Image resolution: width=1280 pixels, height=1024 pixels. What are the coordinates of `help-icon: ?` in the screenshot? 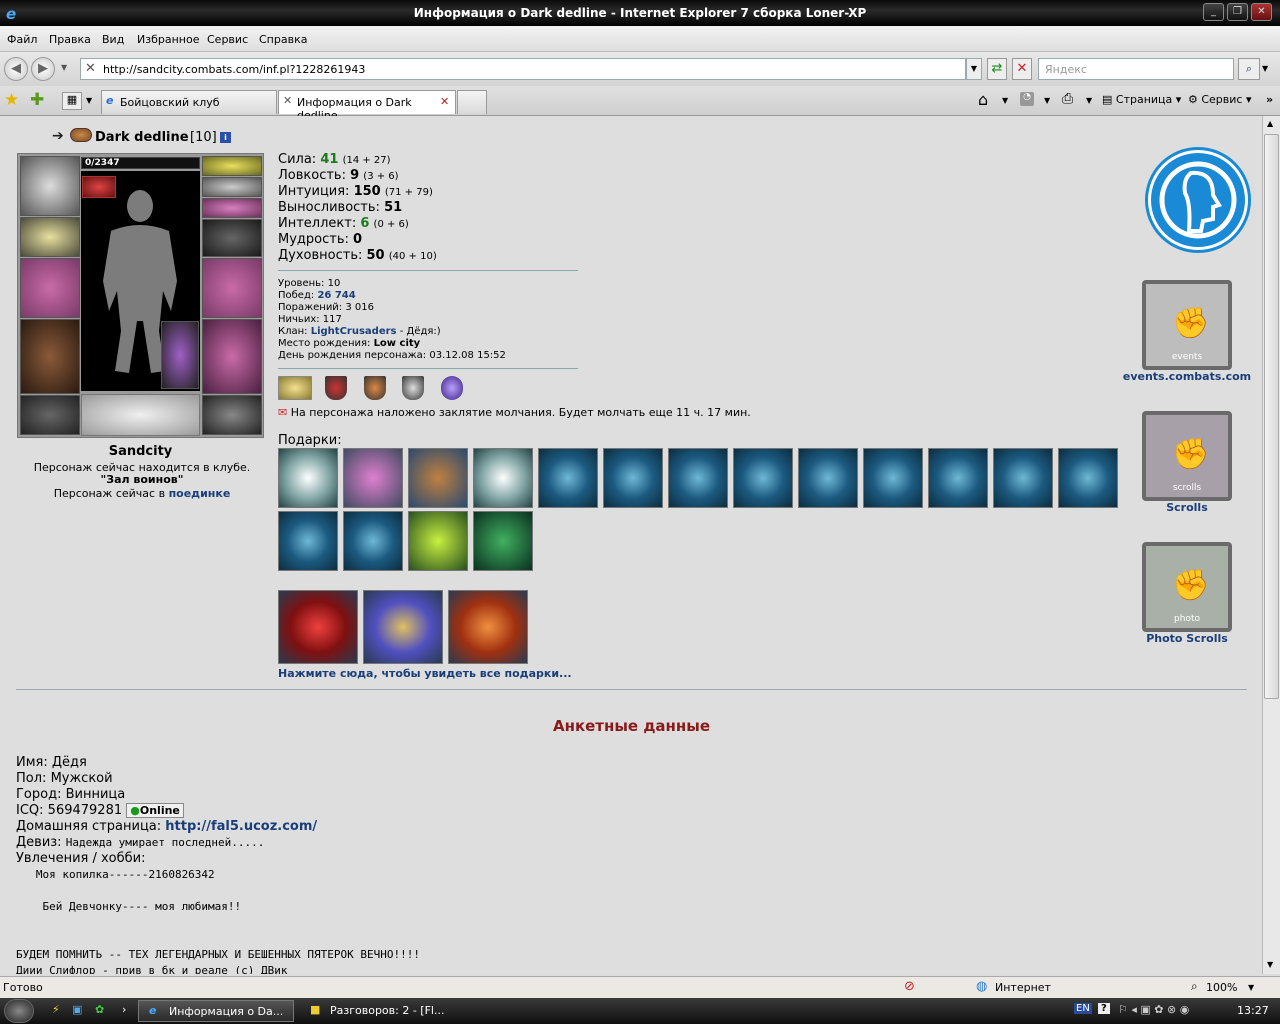 It's located at (1104, 1008).